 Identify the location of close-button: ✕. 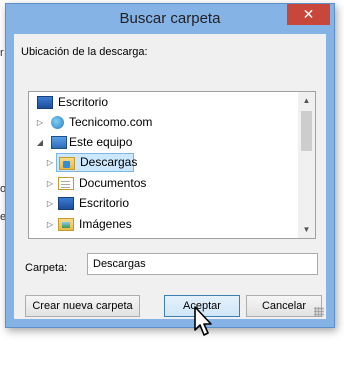
(308, 14).